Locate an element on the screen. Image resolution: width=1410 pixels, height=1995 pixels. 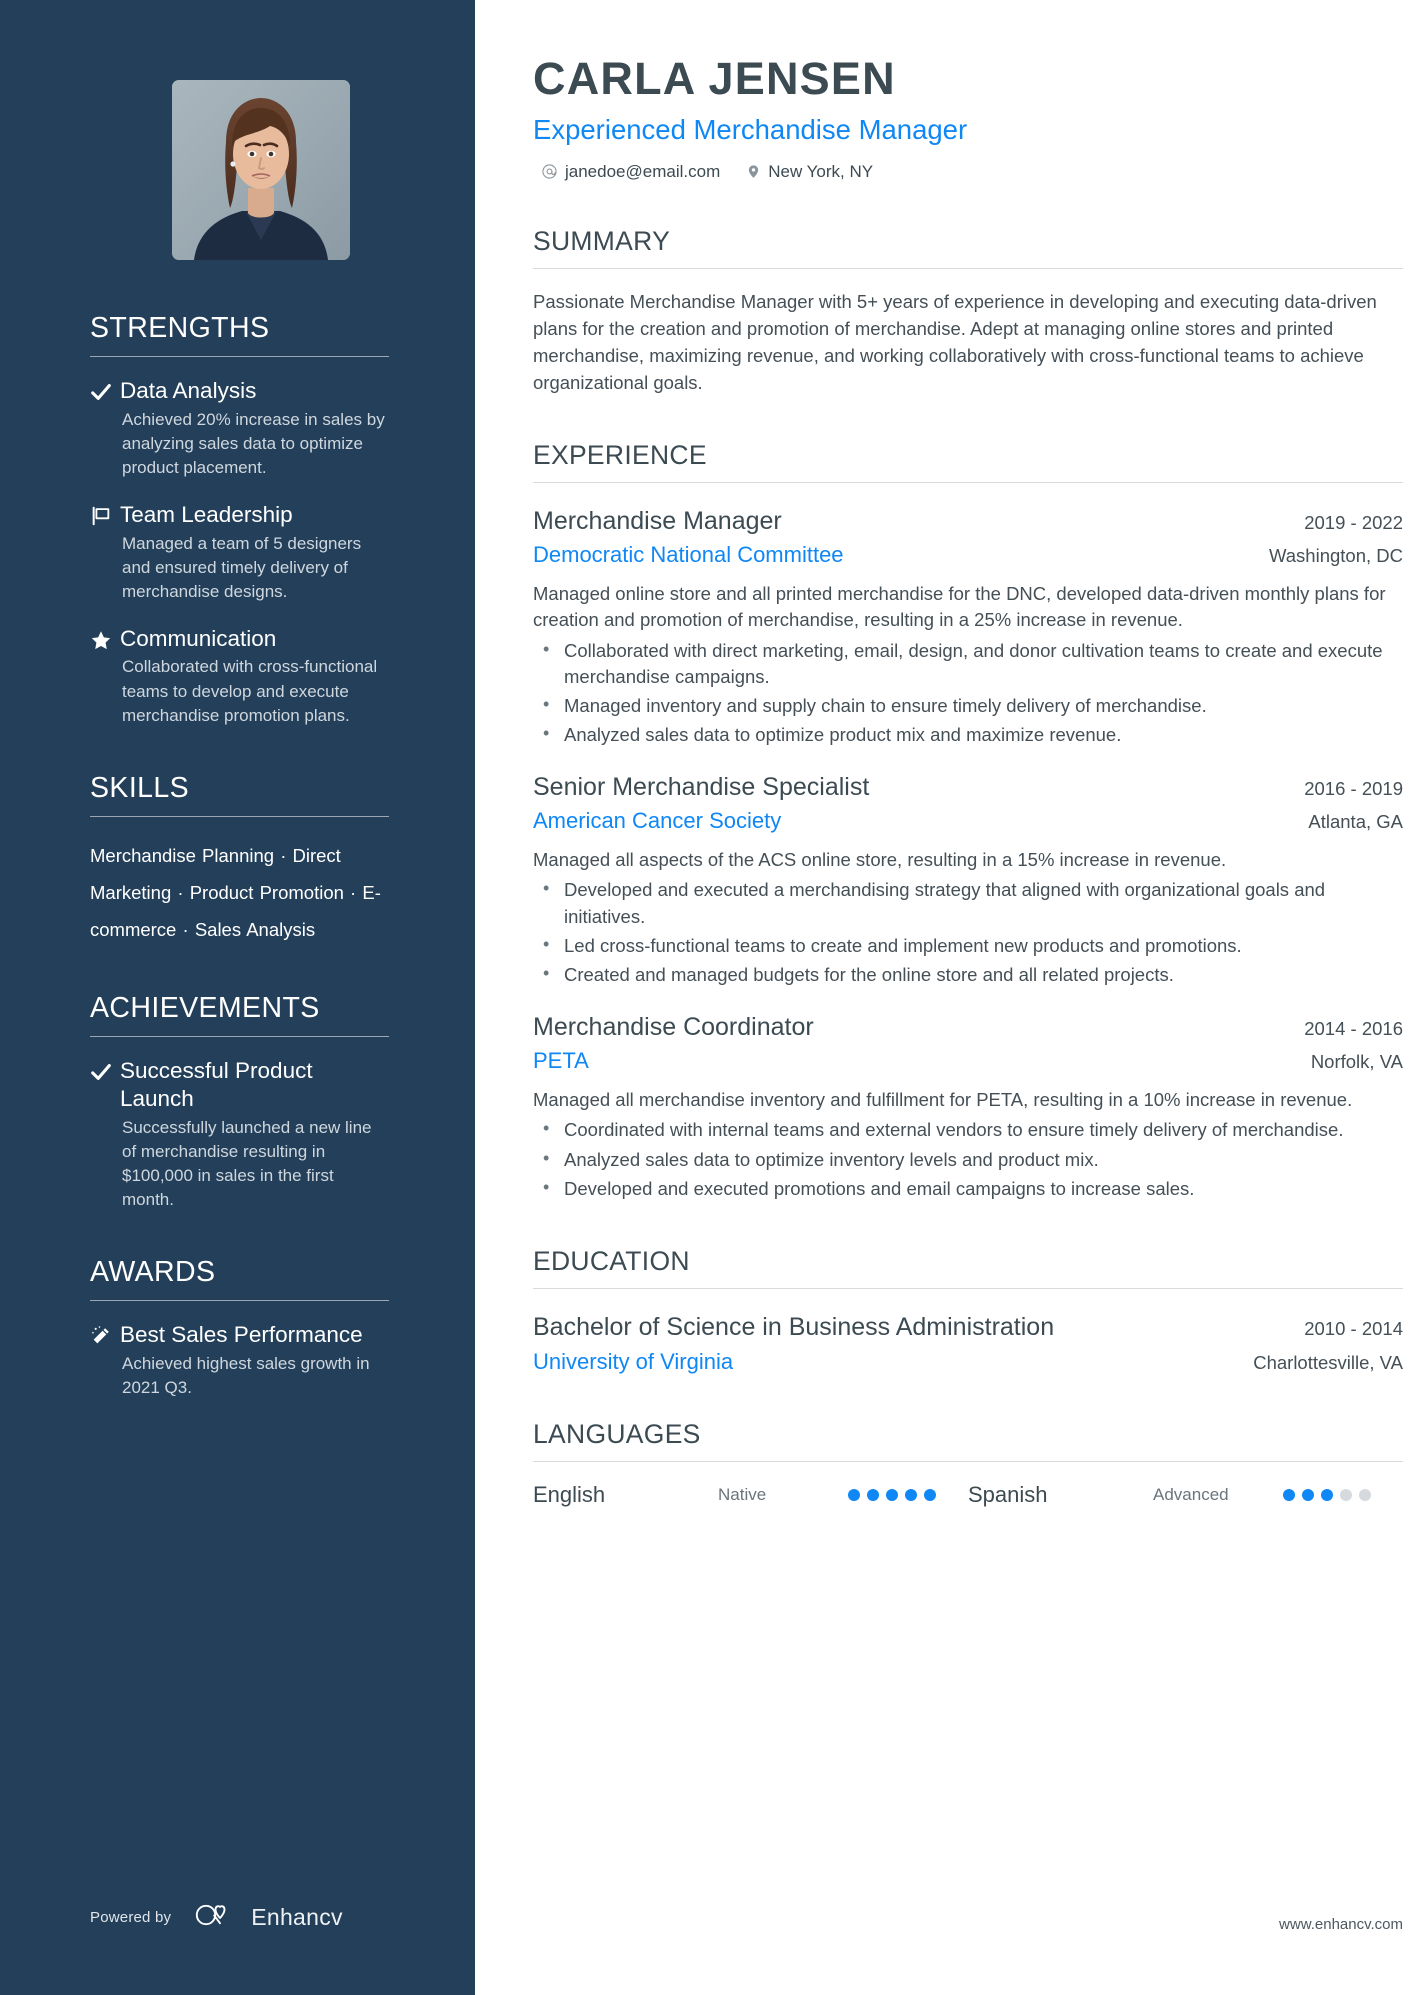
language-item: English Native is located at coordinates (750, 1495).